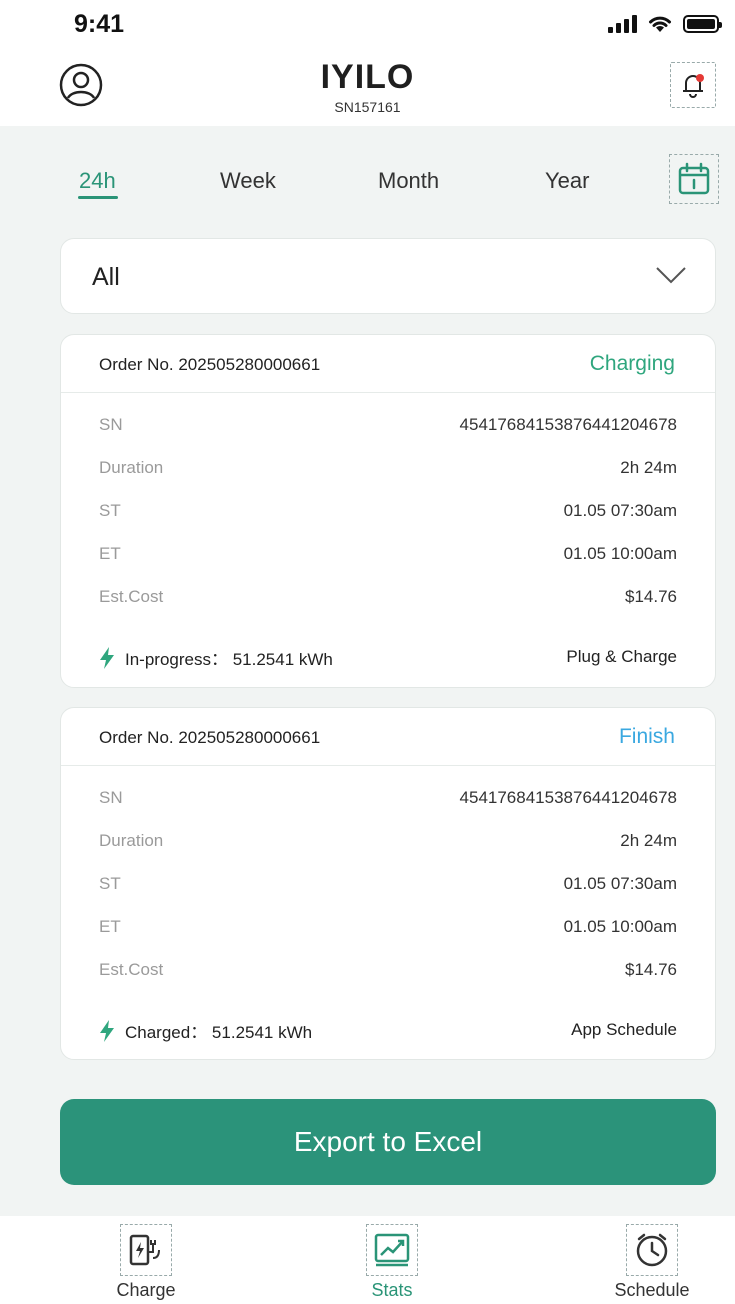  What do you see at coordinates (106, 277) in the screenshot?
I see `dropdown-selected-value: All` at bounding box center [106, 277].